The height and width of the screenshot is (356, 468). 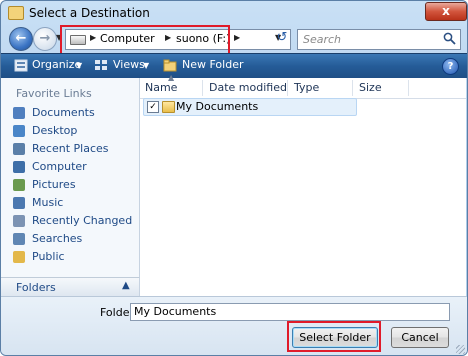 I want to click on sort-ascending-icon: ▲, so click(x=171, y=77).